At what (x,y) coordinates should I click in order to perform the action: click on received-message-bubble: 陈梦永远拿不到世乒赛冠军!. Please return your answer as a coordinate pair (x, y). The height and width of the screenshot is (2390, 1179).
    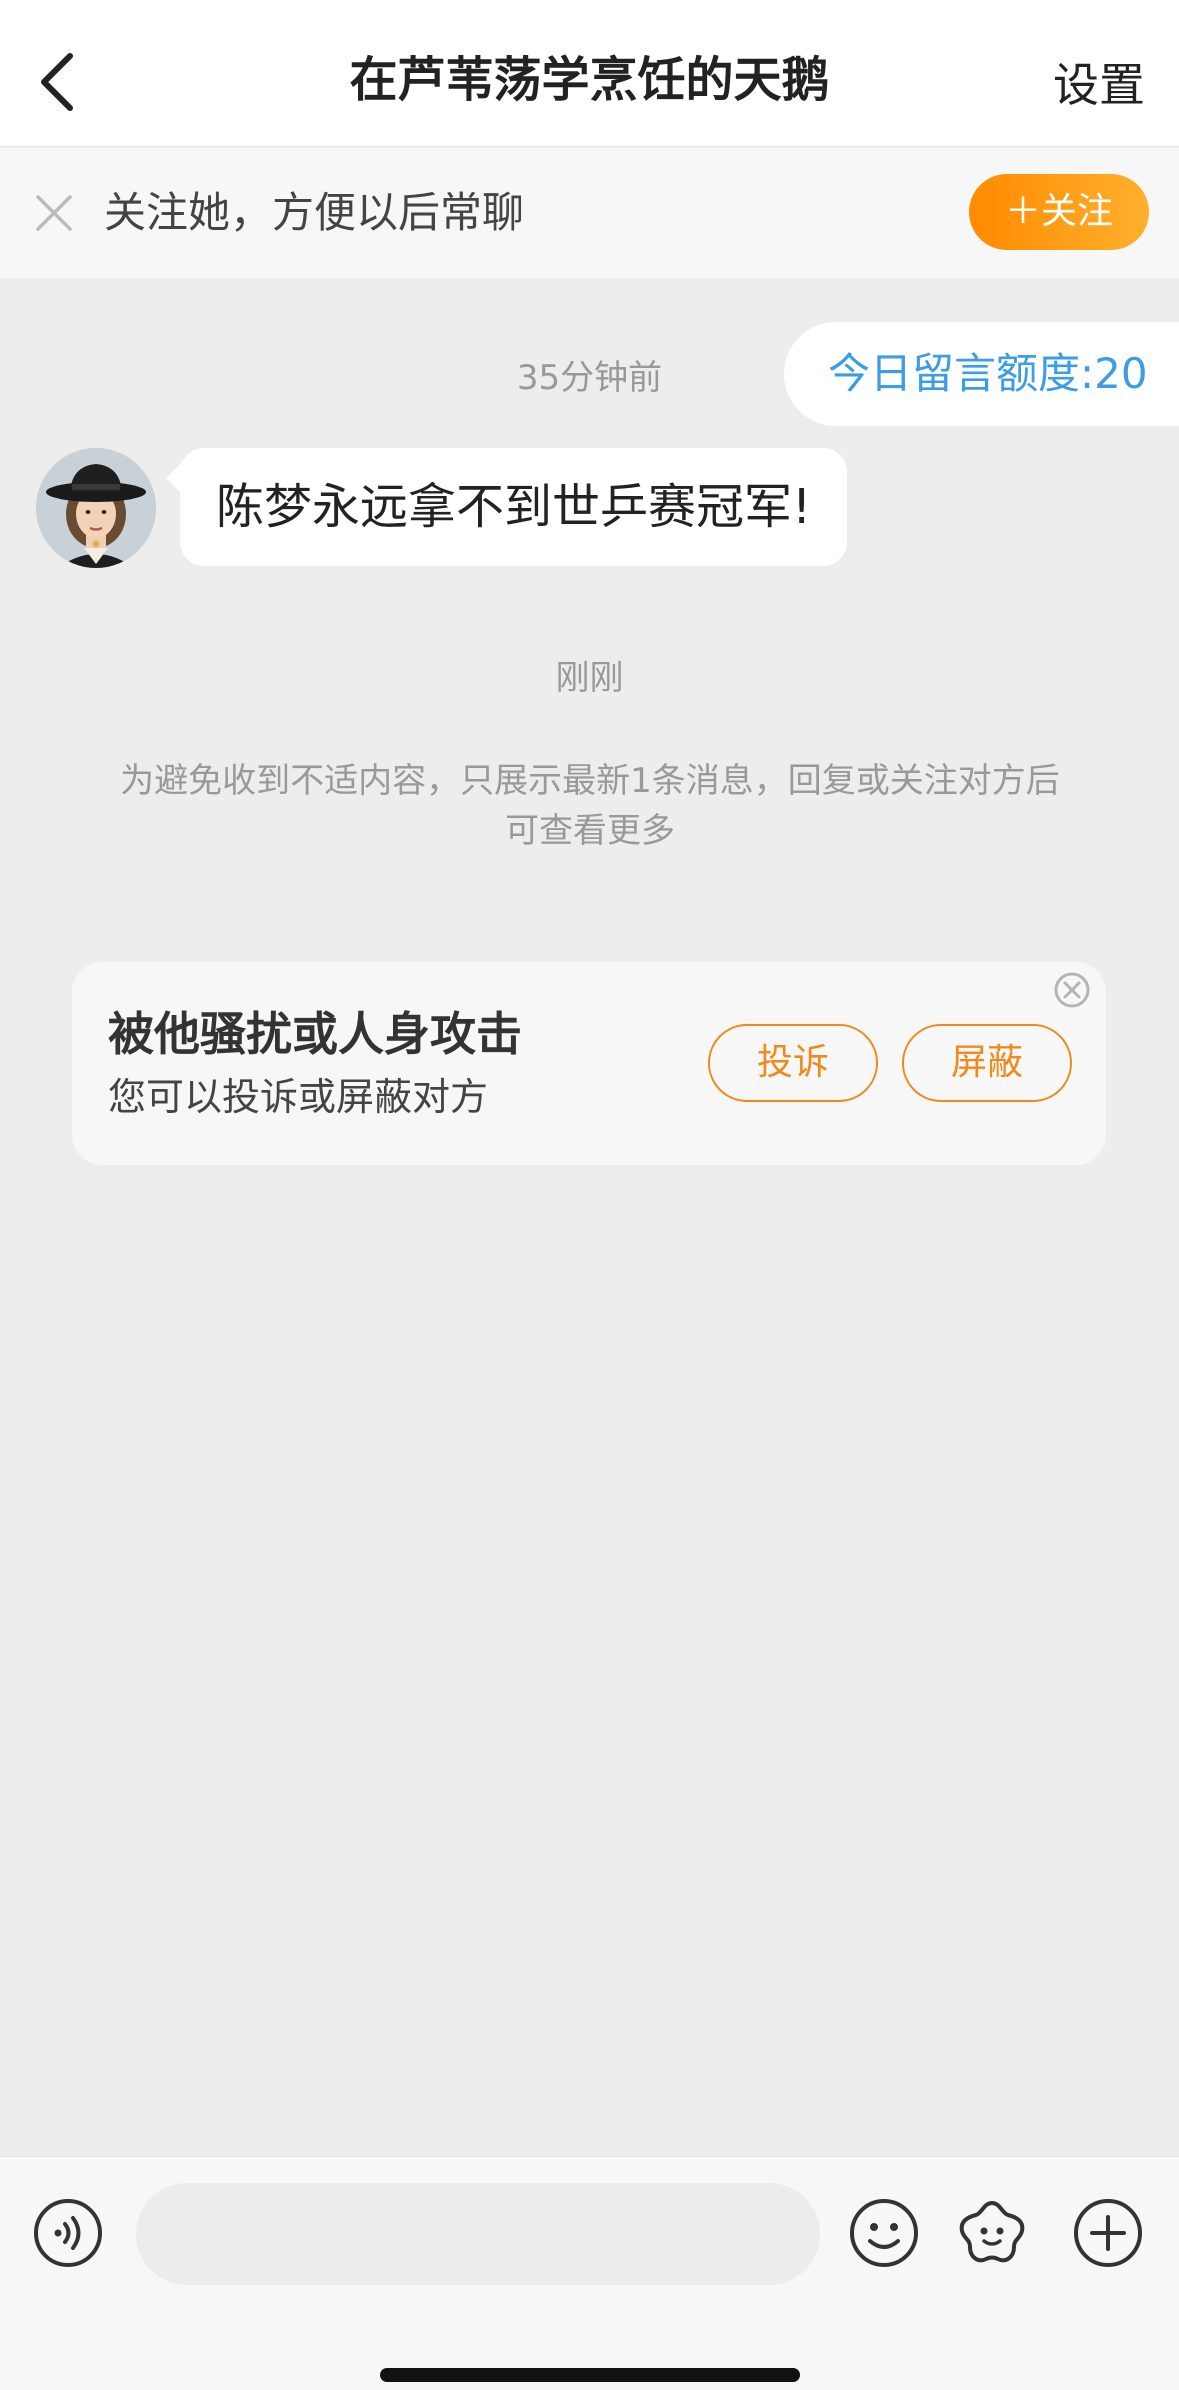
    Looking at the image, I should click on (506, 507).